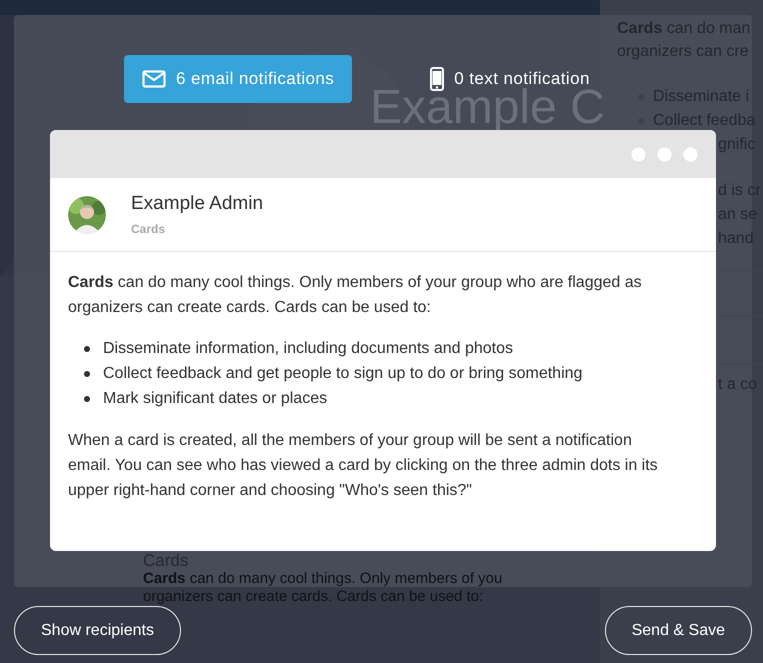  I want to click on envelope-icon, so click(154, 79).